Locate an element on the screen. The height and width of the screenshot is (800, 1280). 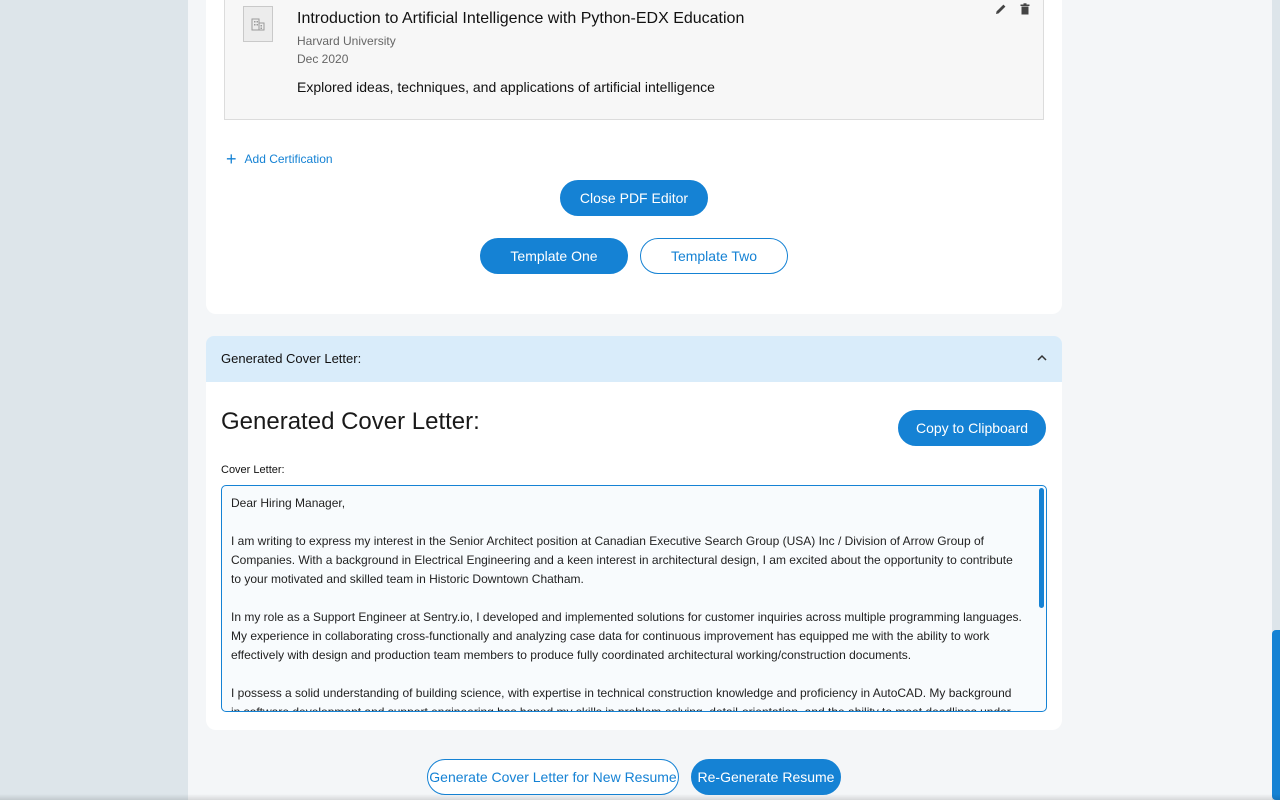
textarea-scrollbar is located at coordinates (1041, 548).